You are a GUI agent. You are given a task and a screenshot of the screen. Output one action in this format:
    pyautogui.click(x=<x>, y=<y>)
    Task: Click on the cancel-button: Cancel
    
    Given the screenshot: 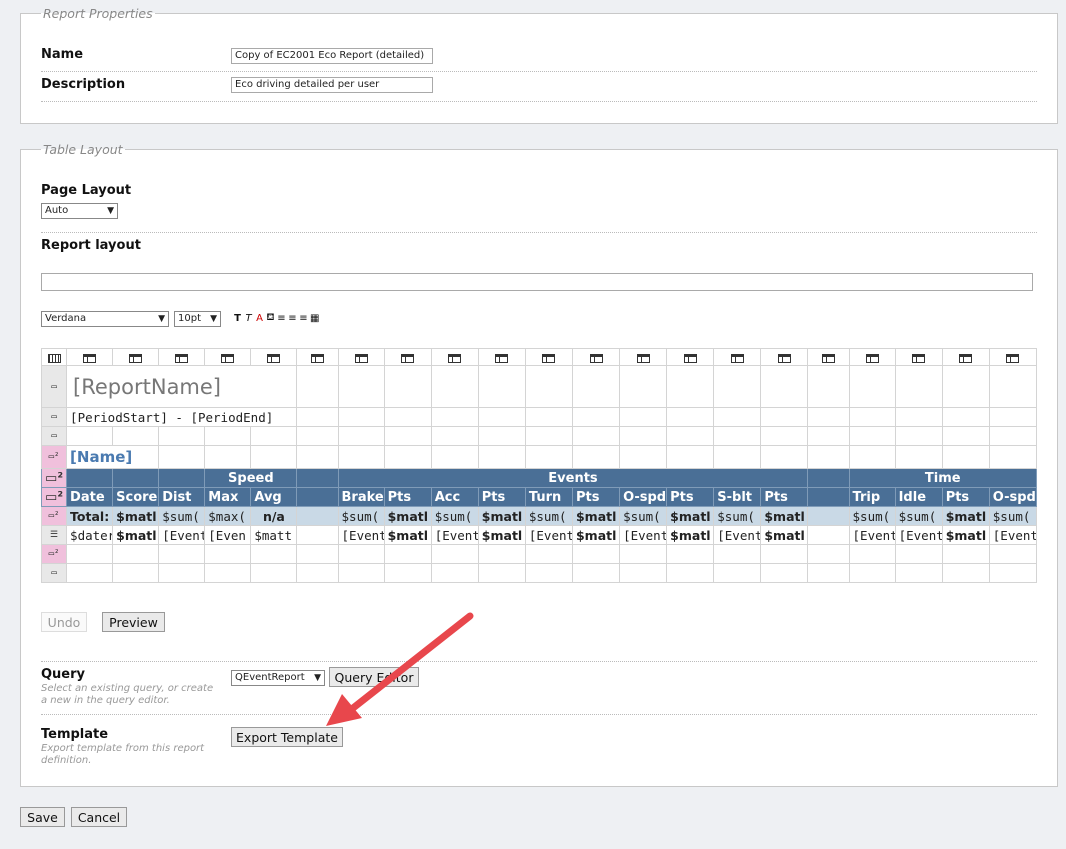 What is the action you would take?
    pyautogui.click(x=99, y=817)
    